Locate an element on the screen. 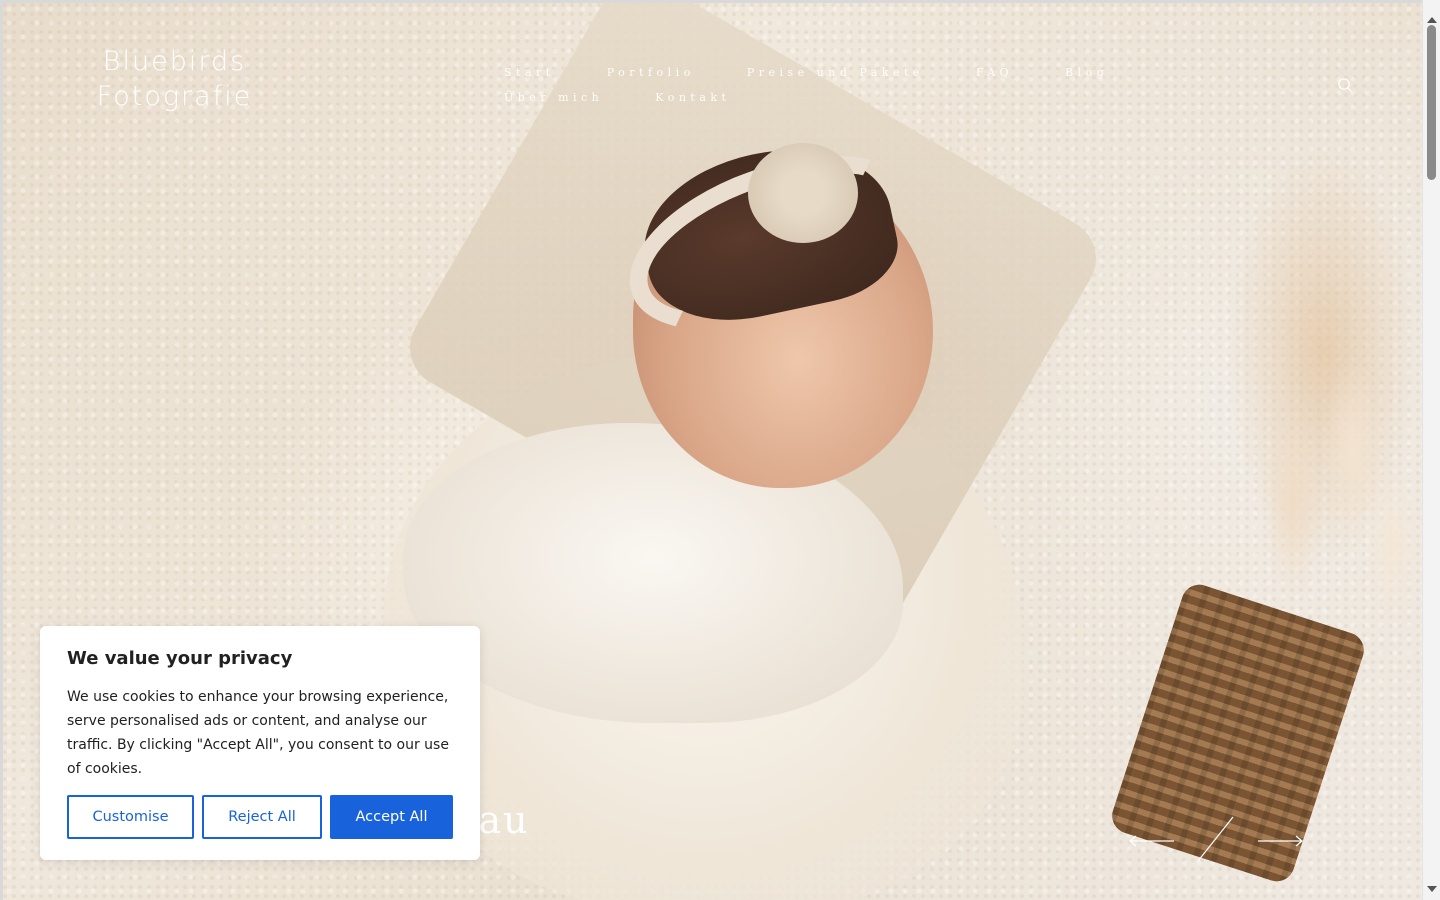  nav-item-start: Start is located at coordinates (529, 72).